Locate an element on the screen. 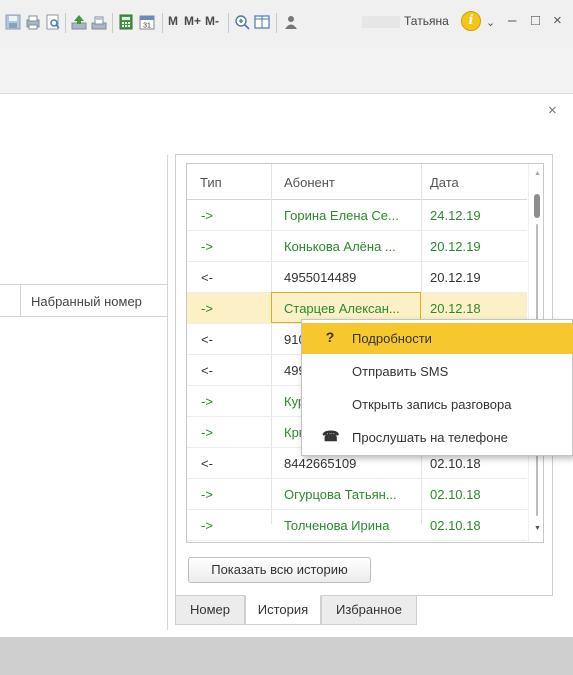  memory-subtract-button: M- is located at coordinates (212, 21).